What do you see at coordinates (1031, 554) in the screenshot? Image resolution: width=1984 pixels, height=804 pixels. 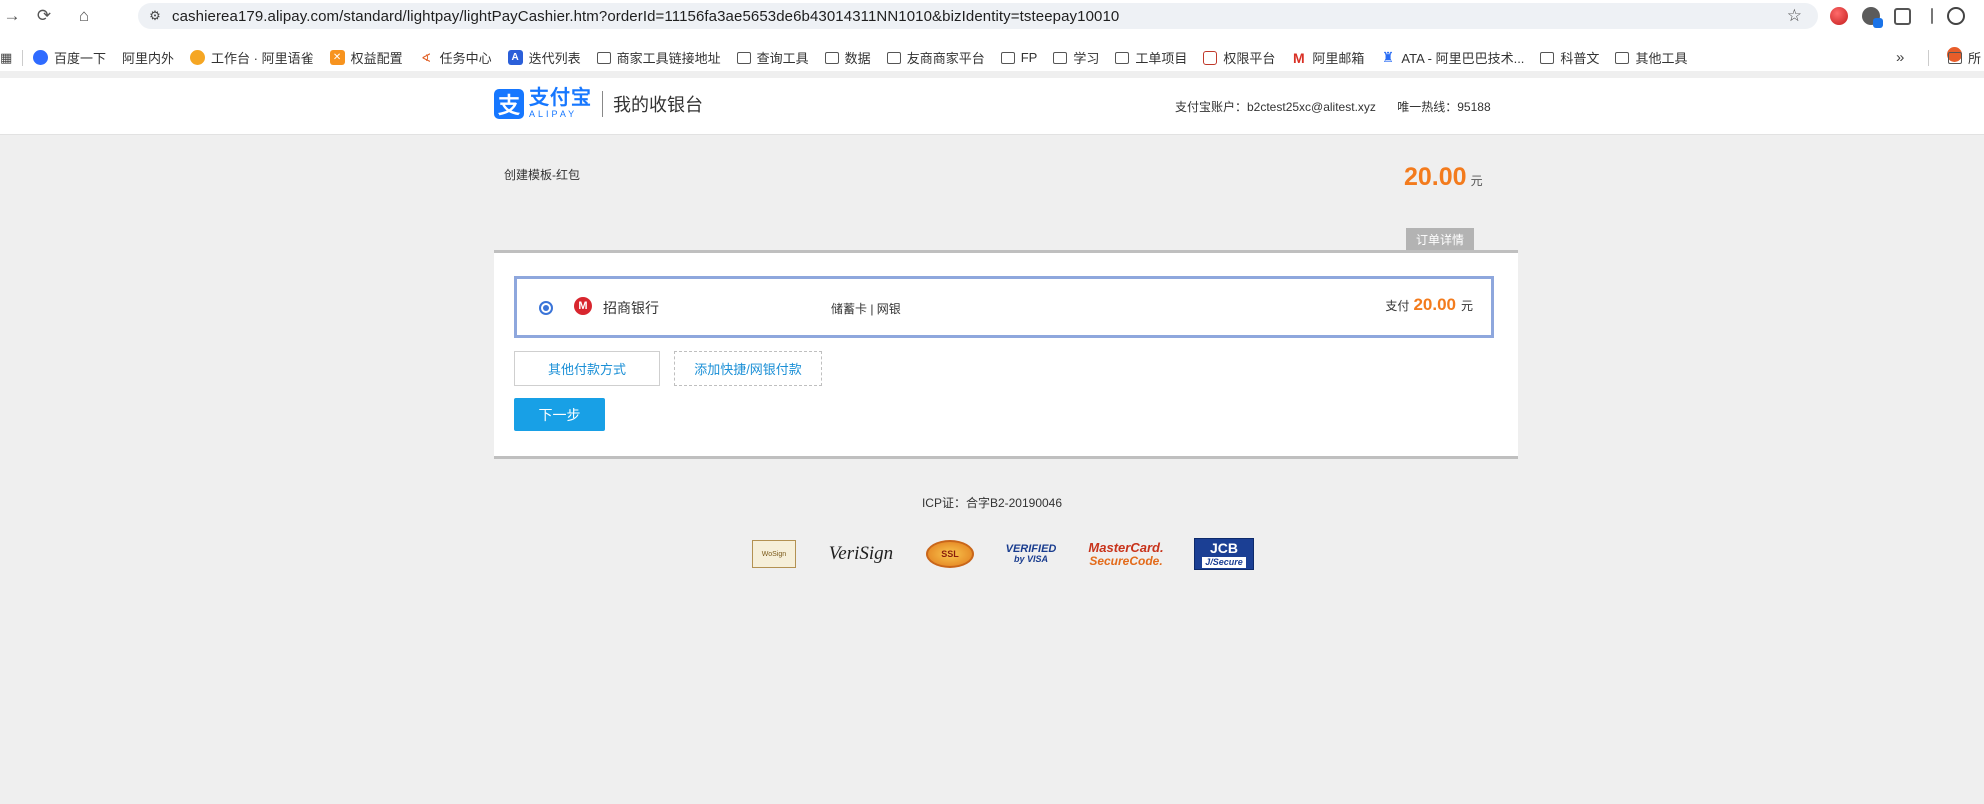 I see `verified-by-visa-badge: VERIFIED by VISA` at bounding box center [1031, 554].